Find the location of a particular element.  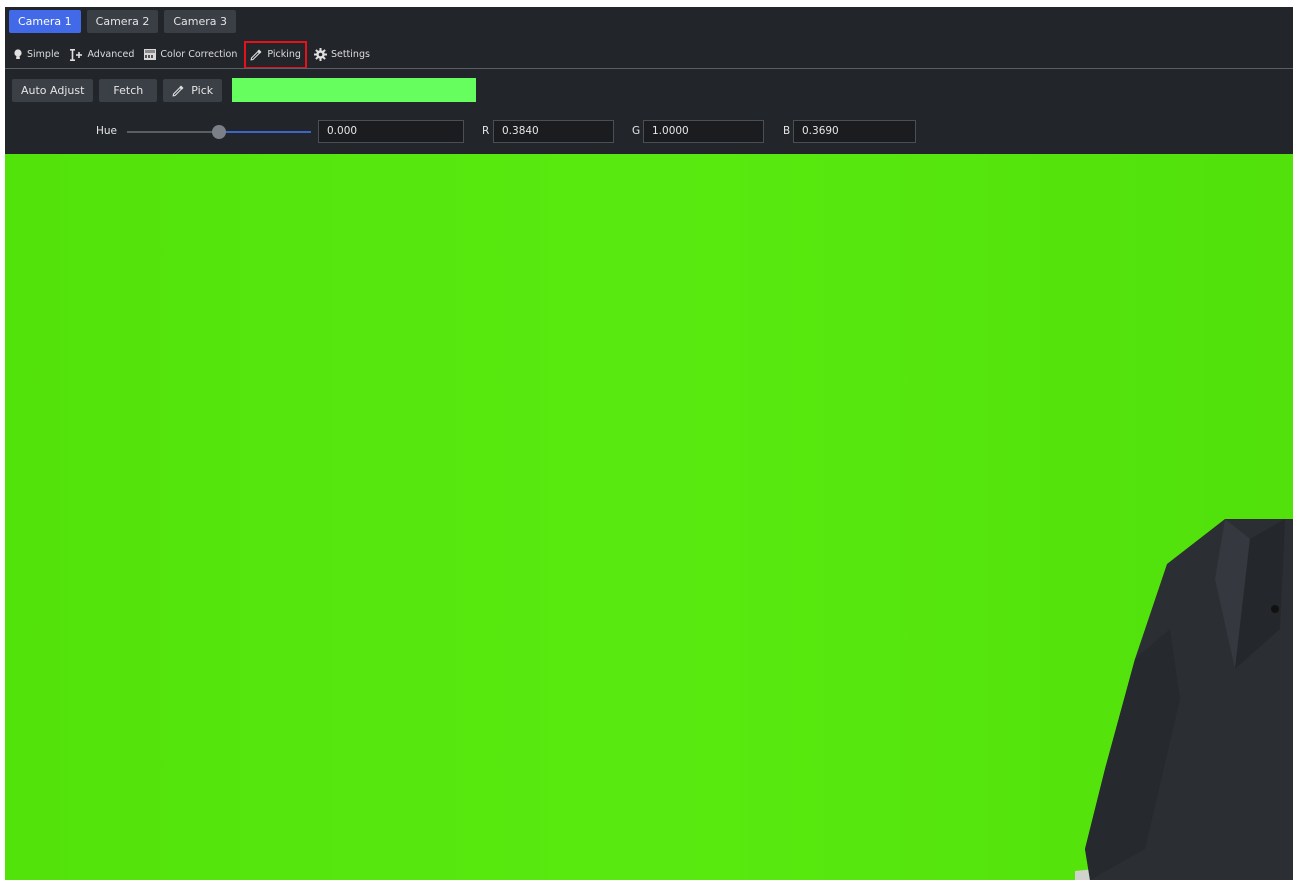

mode-picking: Picking is located at coordinates (275, 54).